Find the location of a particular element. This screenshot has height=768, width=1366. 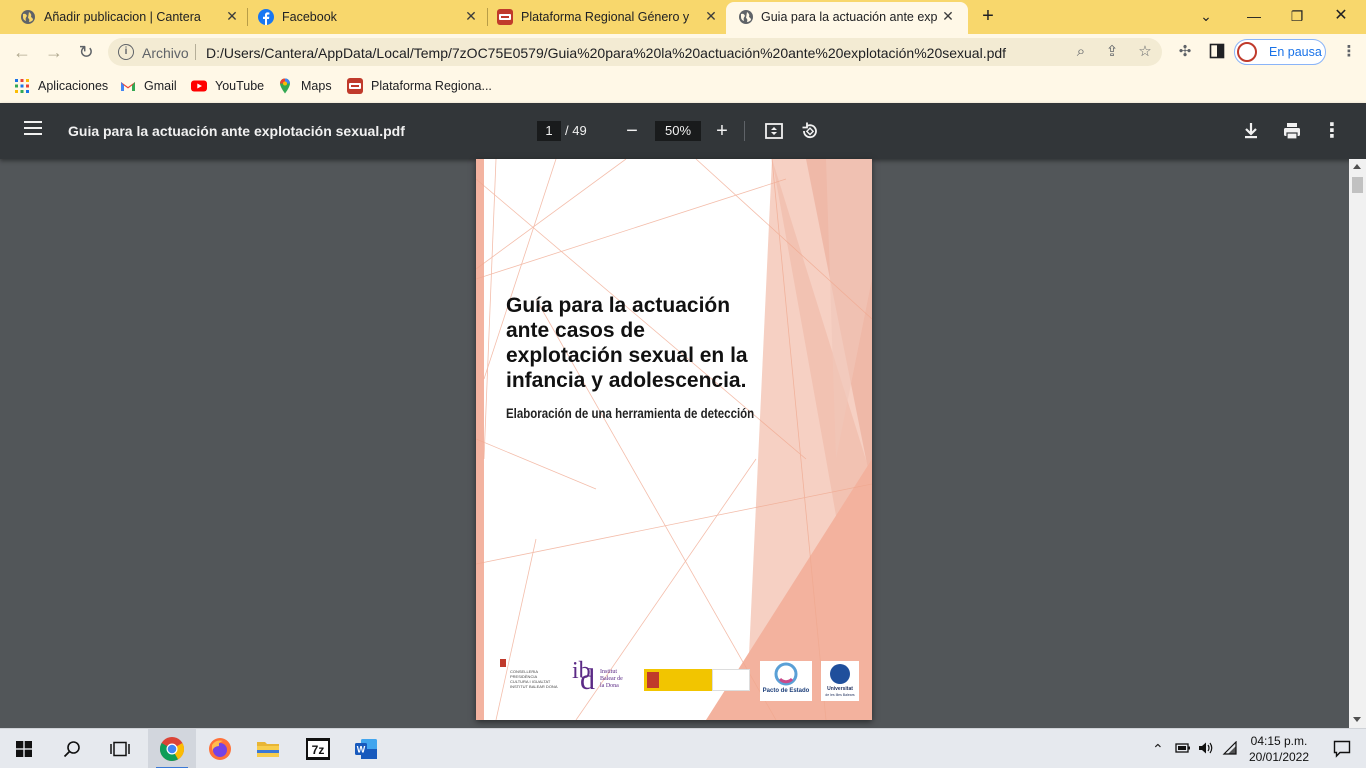

tab-label: Añadir publicacion | Cantera is located at coordinates (122, 17).